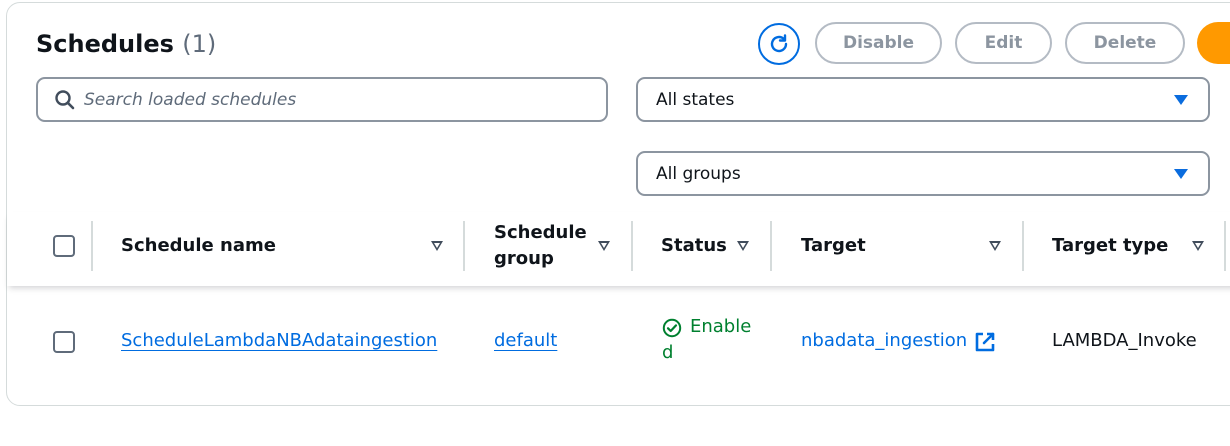  I want to click on disable-button: Disable, so click(878, 43).